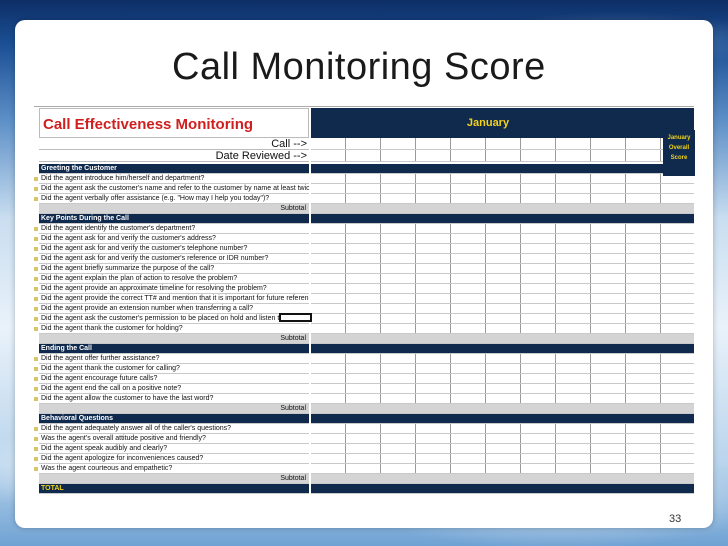 The image size is (728, 546). Describe the element at coordinates (502, 489) in the screenshot. I see `total-row-cells` at that location.